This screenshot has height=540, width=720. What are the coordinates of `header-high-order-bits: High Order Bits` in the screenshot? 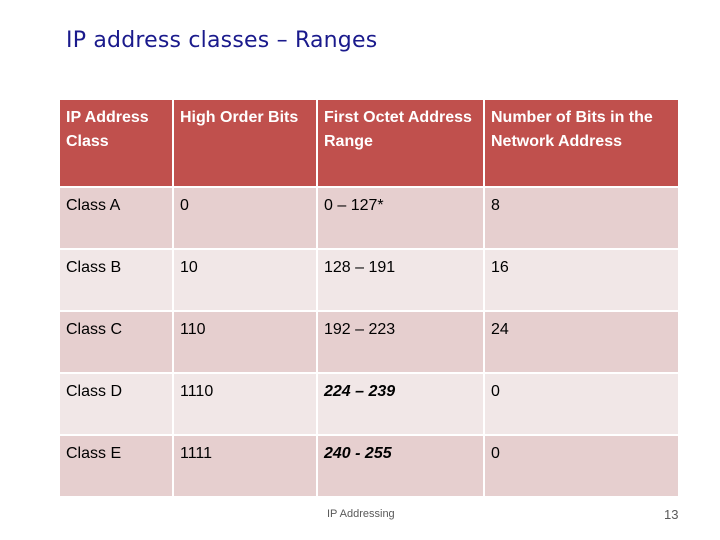 It's located at (245, 143).